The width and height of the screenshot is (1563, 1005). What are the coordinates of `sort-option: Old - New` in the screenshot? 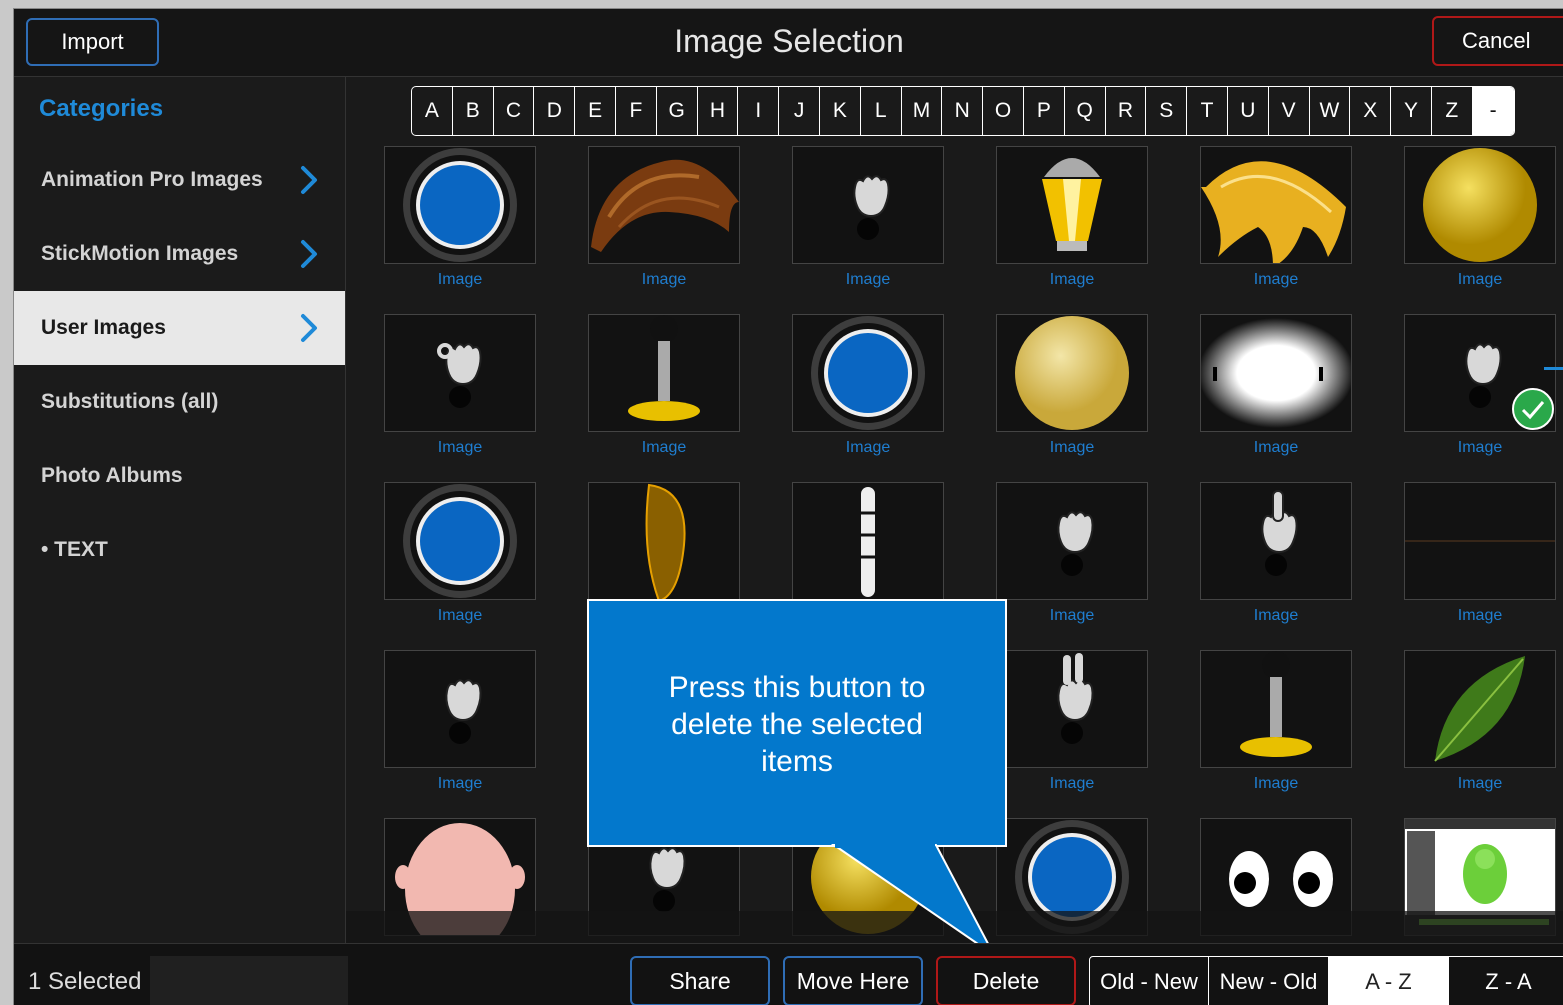 It's located at (1149, 981).